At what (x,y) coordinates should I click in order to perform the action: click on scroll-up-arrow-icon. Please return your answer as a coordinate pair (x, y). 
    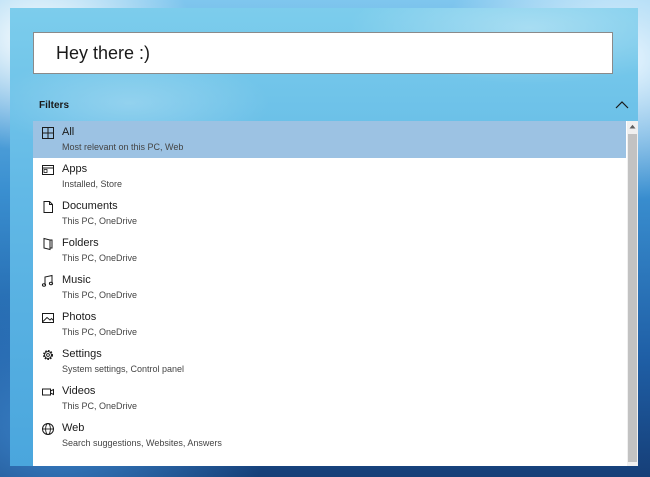
    Looking at the image, I should click on (632, 126).